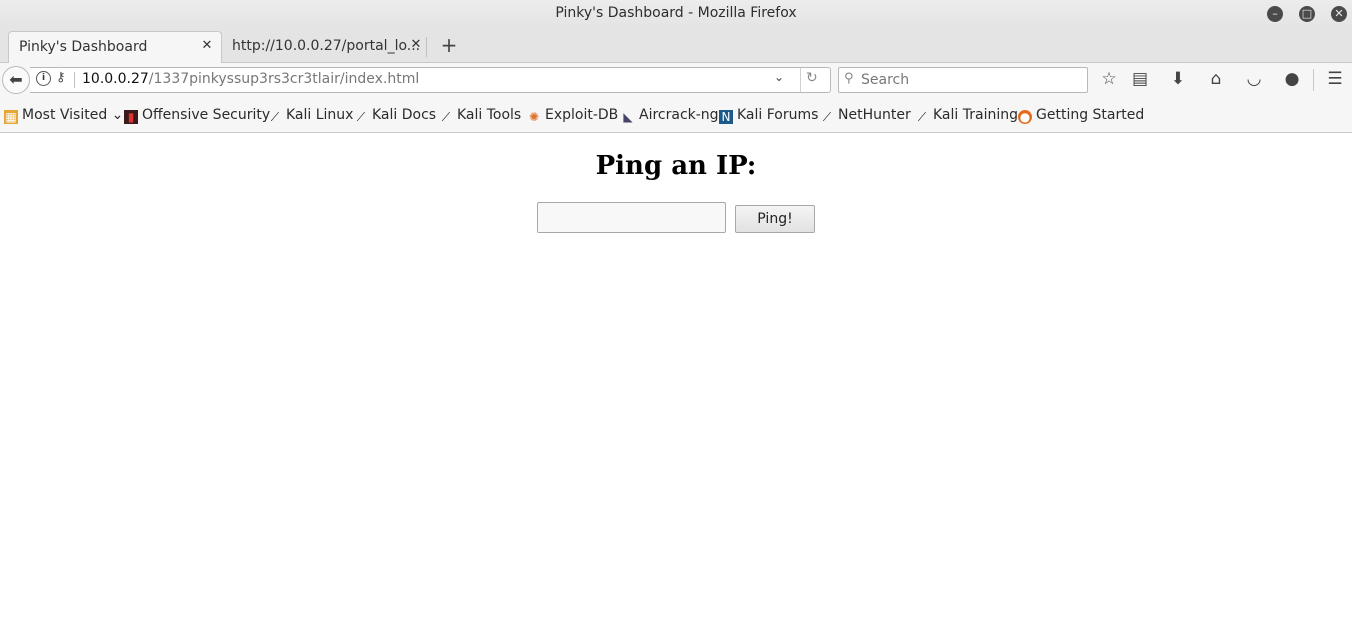 The image size is (1352, 623). What do you see at coordinates (1025, 117) in the screenshot?
I see `firefox-icon: ●` at bounding box center [1025, 117].